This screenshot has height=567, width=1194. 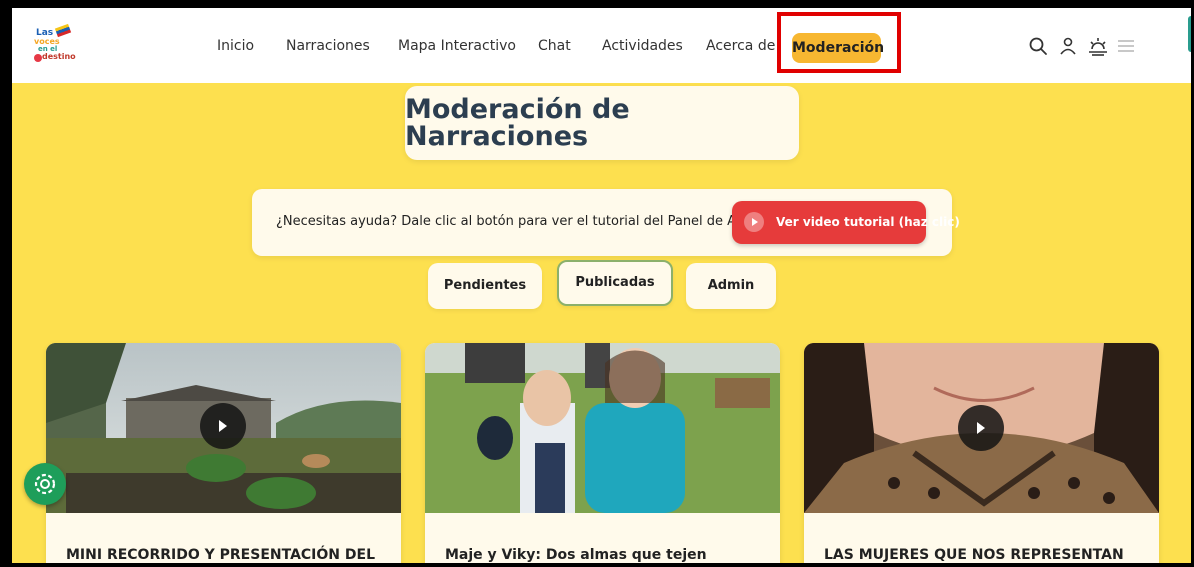 What do you see at coordinates (220, 555) in the screenshot?
I see `card-title: MINI RECORRIDO Y PRESENTACIÓN DEL` at bounding box center [220, 555].